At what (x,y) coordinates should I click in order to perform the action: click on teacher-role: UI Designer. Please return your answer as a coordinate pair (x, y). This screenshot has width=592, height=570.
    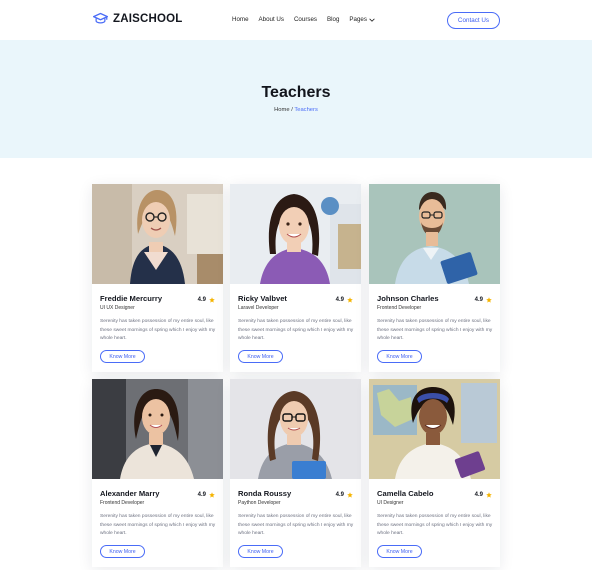
    Looking at the image, I should click on (390, 503).